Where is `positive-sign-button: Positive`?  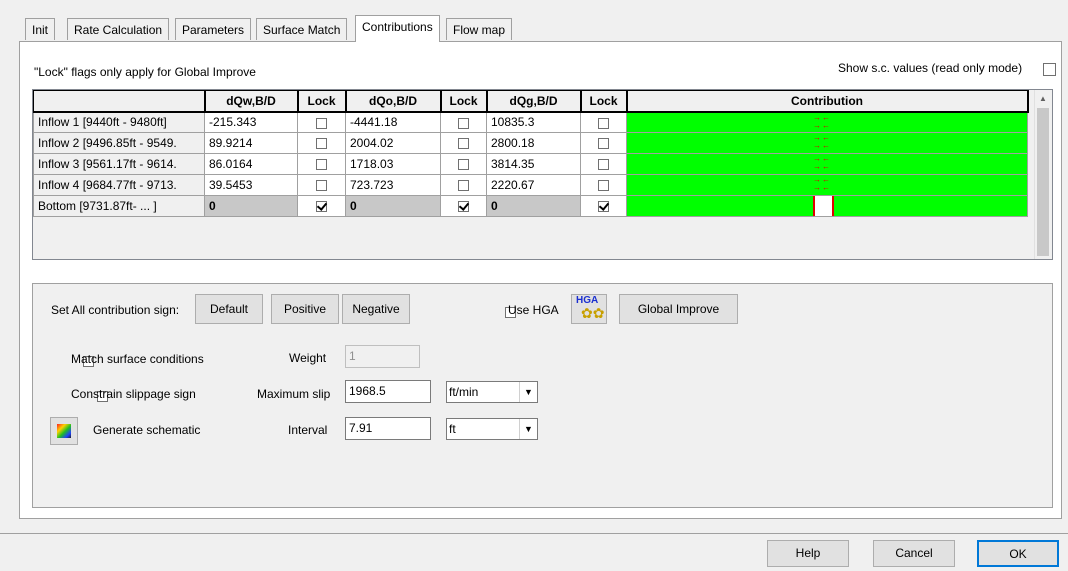 positive-sign-button: Positive is located at coordinates (305, 309).